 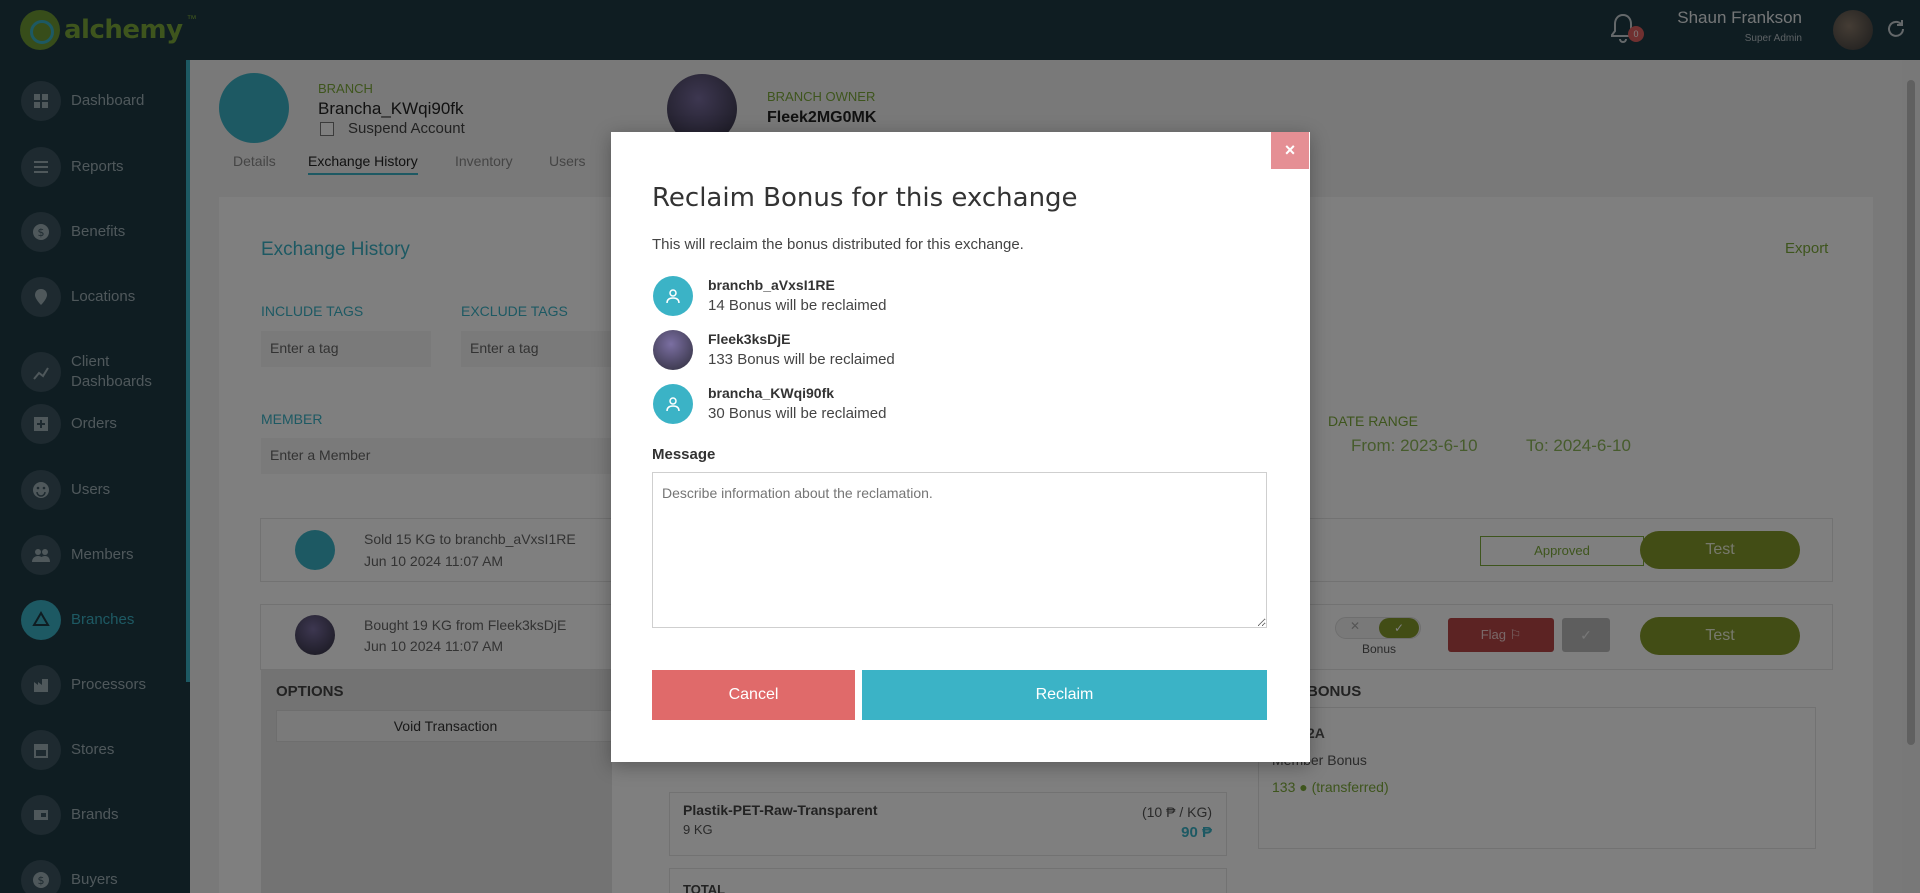 I want to click on recipient-amount: 14 Bonus will be reclaimed, so click(x=797, y=305).